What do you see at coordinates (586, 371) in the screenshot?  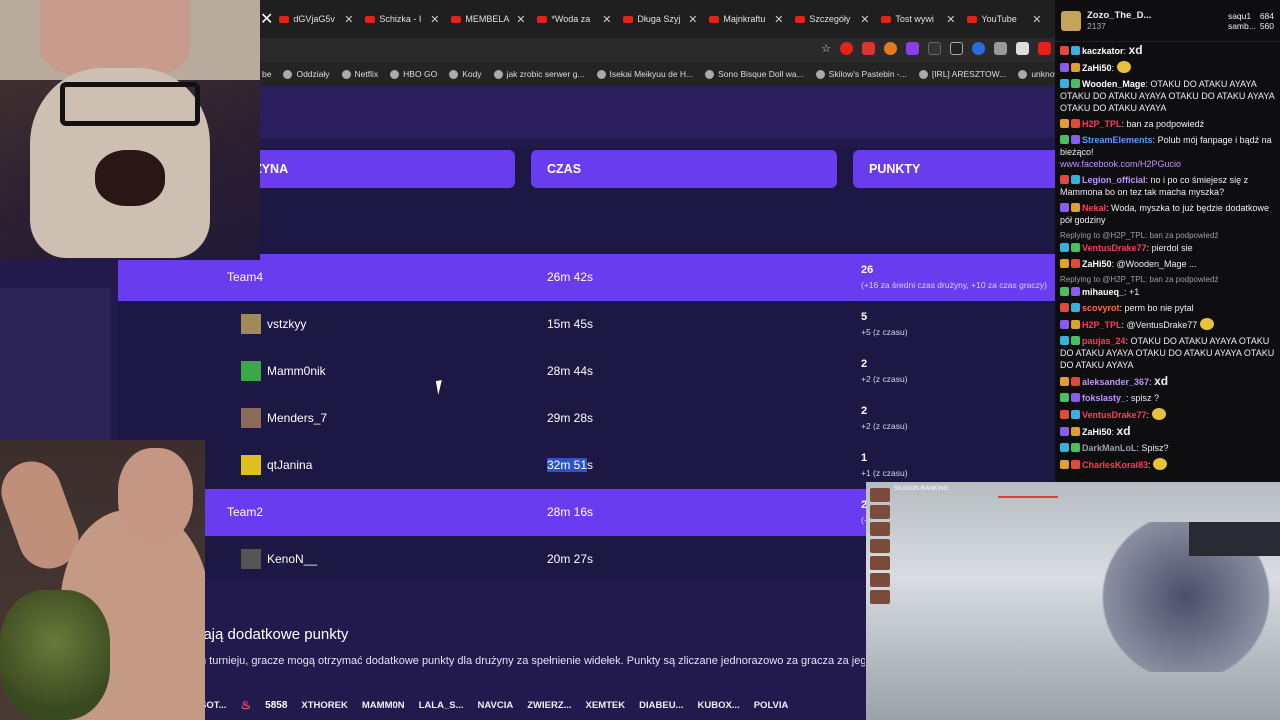 I see `player-row: Mamm0nik 28m 44s 2 +2 (z czasu)` at bounding box center [586, 371].